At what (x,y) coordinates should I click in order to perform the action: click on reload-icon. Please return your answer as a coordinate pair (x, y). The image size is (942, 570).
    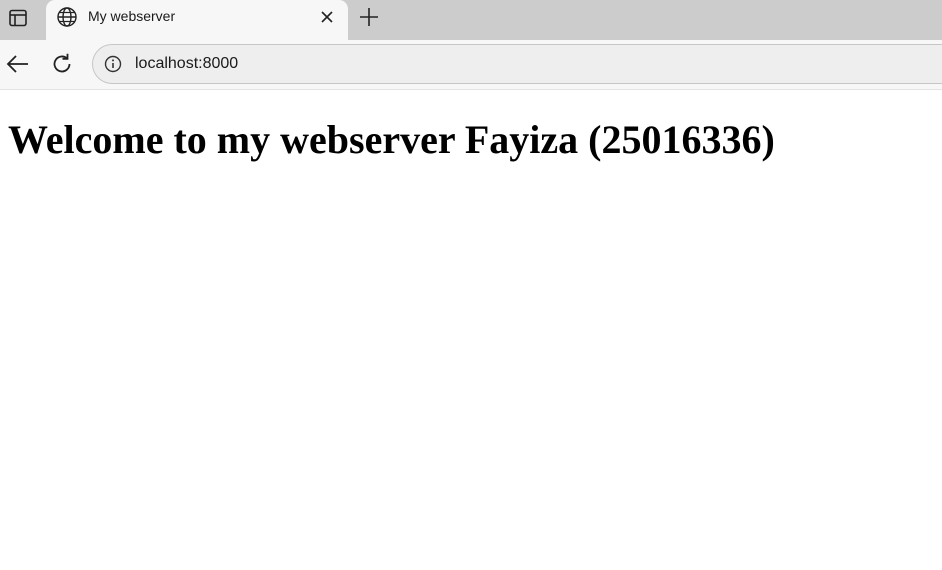
    Looking at the image, I should click on (62, 64).